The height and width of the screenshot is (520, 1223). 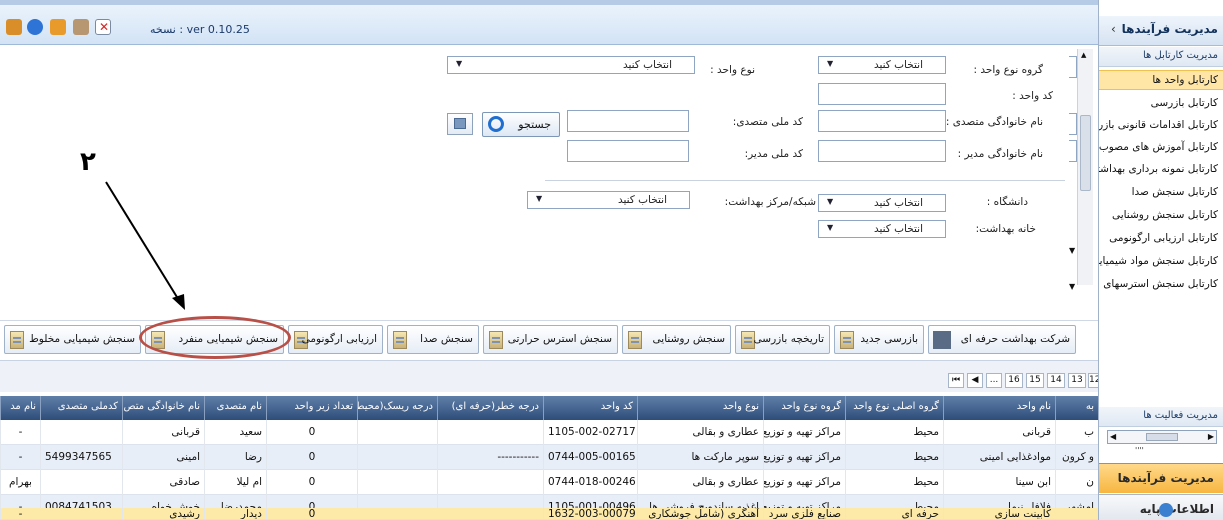 I want to click on scroll-left-icon: ◀, so click(x=1113, y=436).